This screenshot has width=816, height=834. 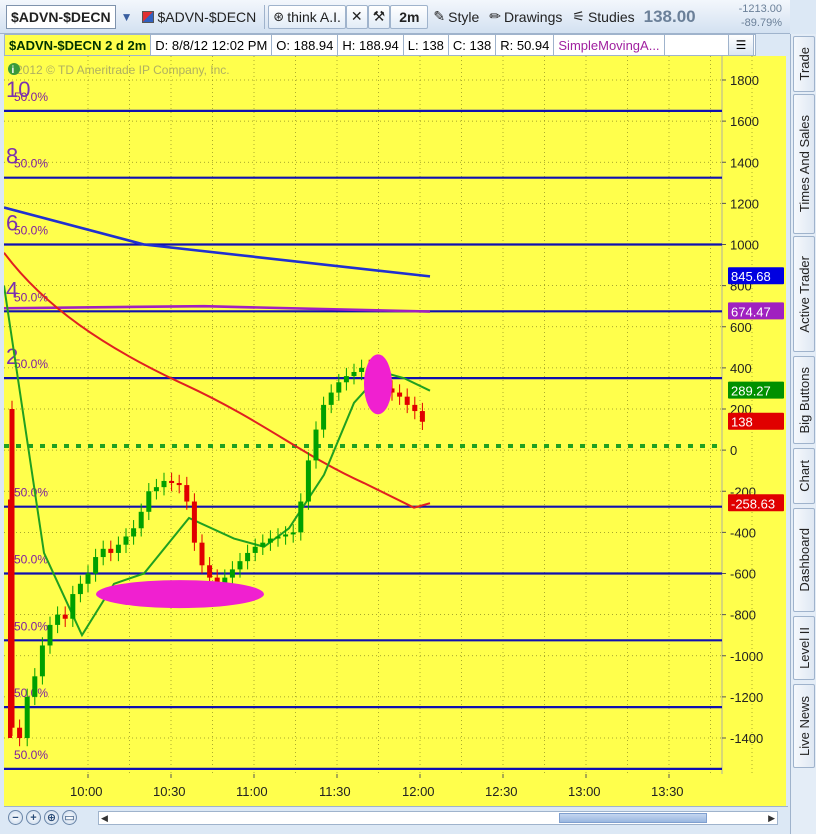 What do you see at coordinates (667, 791) in the screenshot?
I see `x-tick-label: 13:30` at bounding box center [667, 791].